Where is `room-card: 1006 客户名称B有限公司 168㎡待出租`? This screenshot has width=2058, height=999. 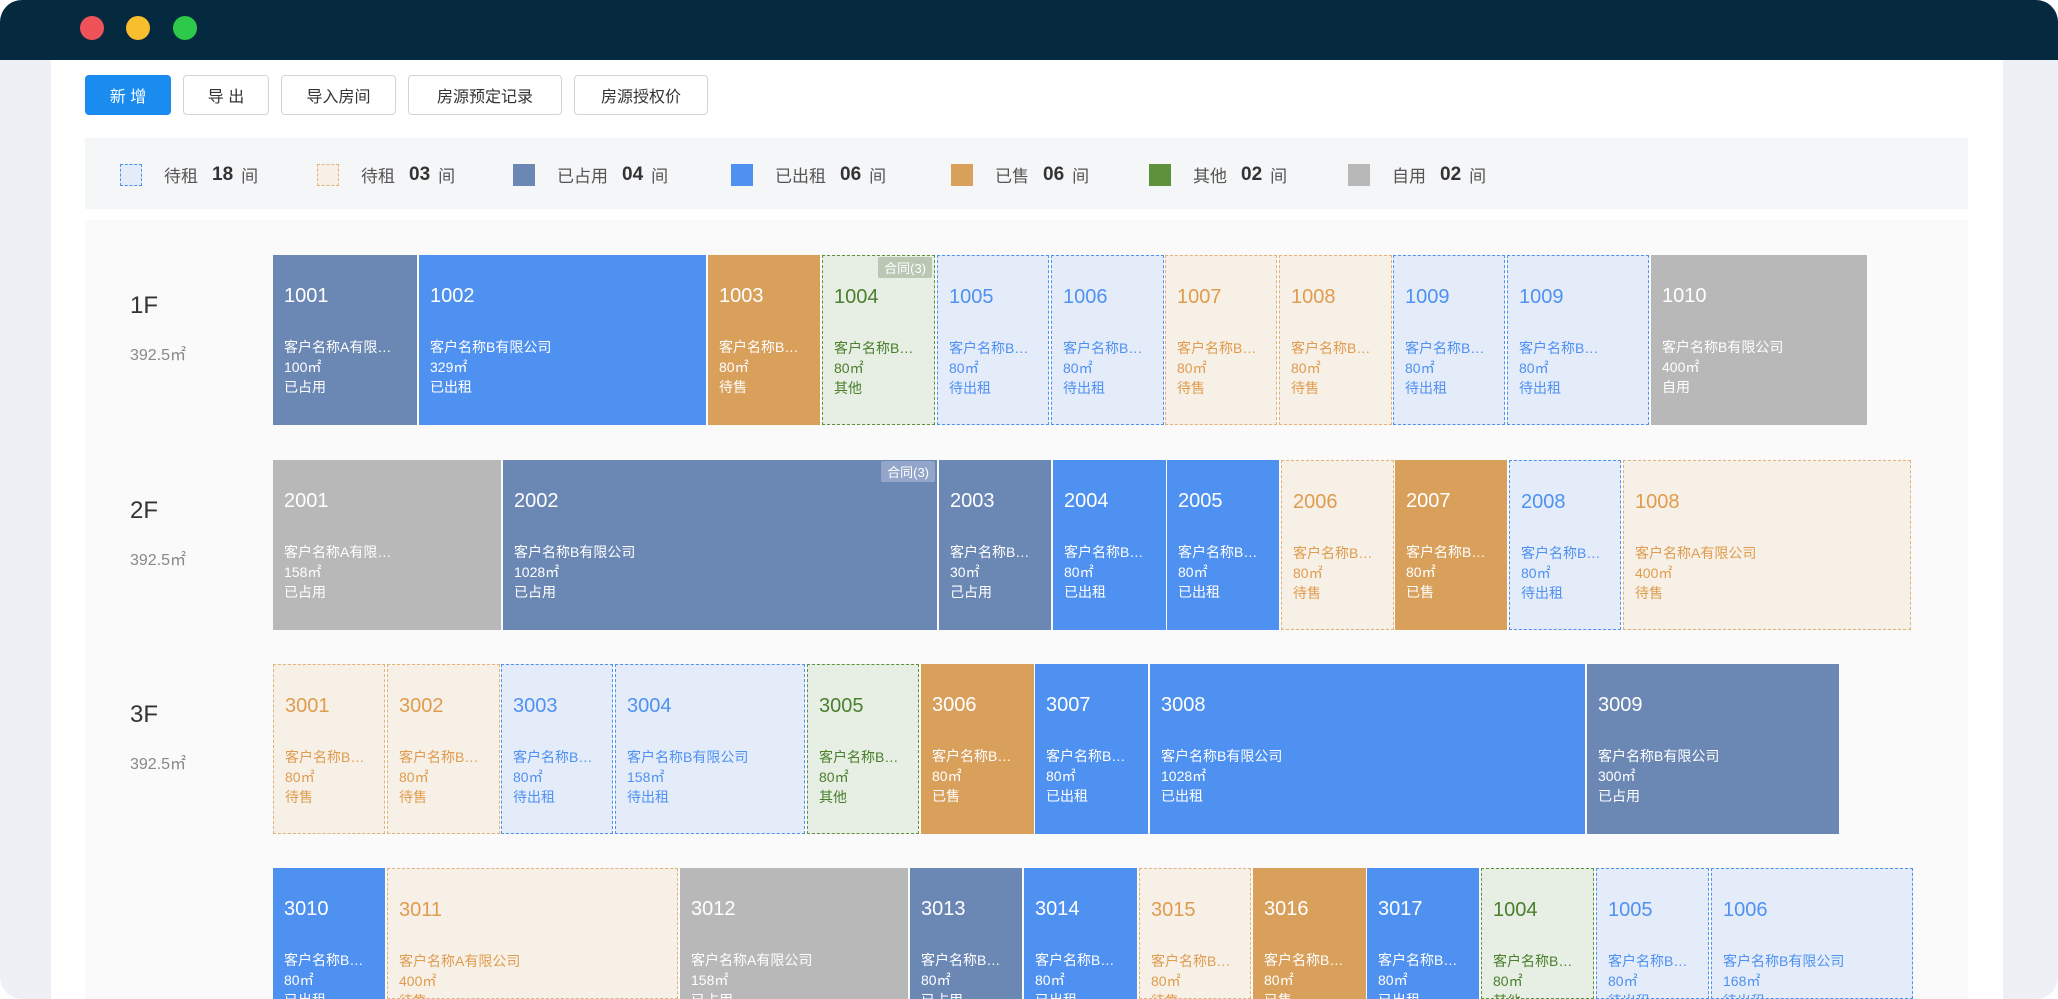
room-card: 1006 客户名称B有限公司 168㎡待出租 is located at coordinates (1812, 933).